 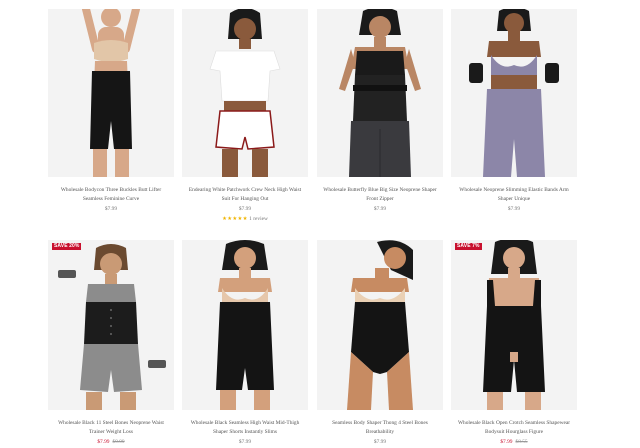 I want to click on sale-badge: SAVE 7%, so click(x=468, y=246).